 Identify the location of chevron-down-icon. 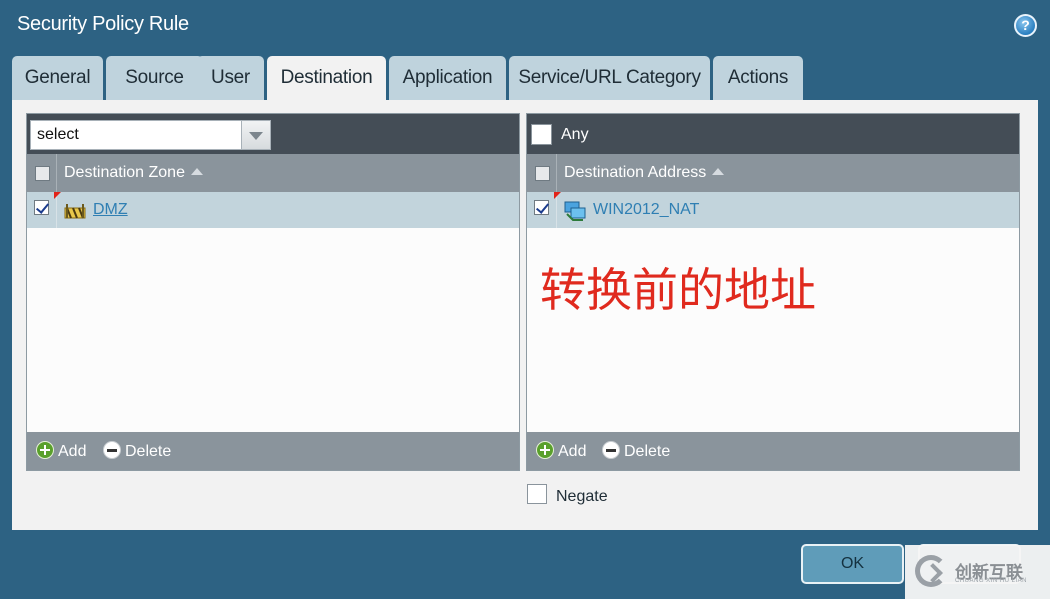
(256, 135).